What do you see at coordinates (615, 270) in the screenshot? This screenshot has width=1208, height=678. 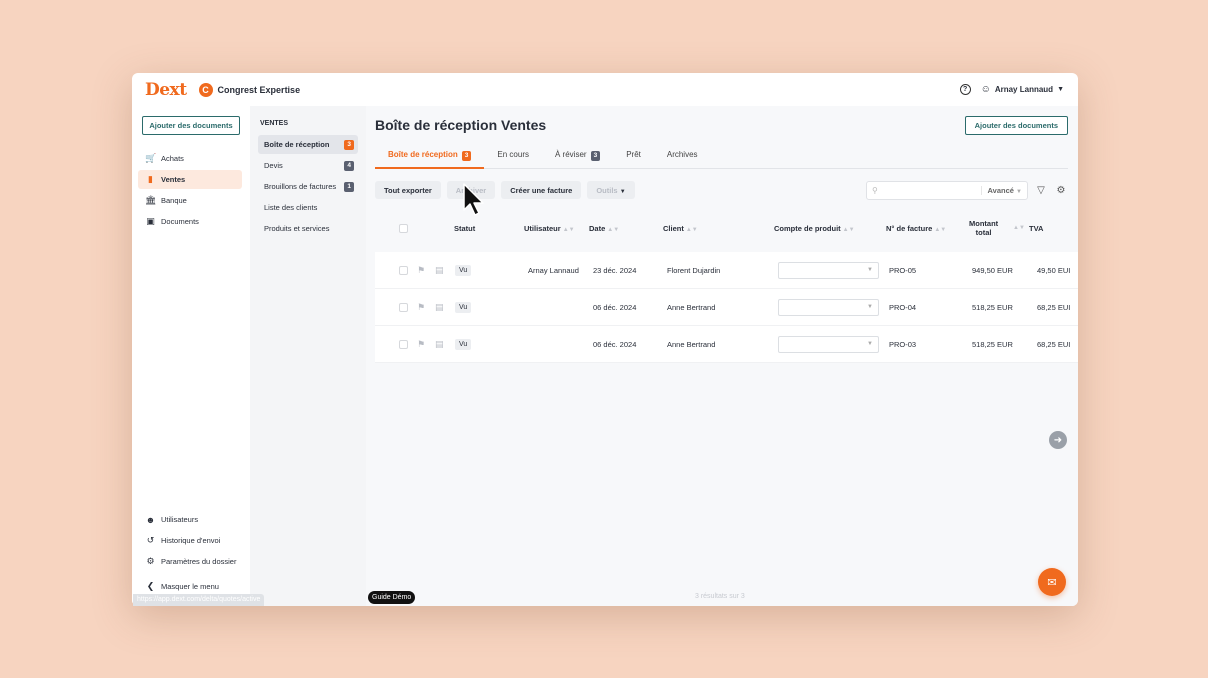 I see `cell-date: 23 déc. 2024` at bounding box center [615, 270].